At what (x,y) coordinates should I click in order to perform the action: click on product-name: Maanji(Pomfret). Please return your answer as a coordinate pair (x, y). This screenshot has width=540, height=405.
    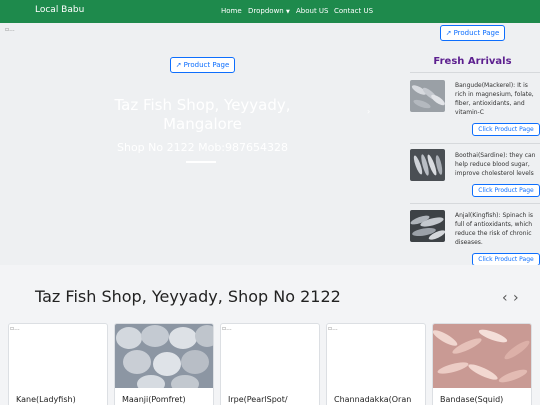
    Looking at the image, I should click on (154, 399).